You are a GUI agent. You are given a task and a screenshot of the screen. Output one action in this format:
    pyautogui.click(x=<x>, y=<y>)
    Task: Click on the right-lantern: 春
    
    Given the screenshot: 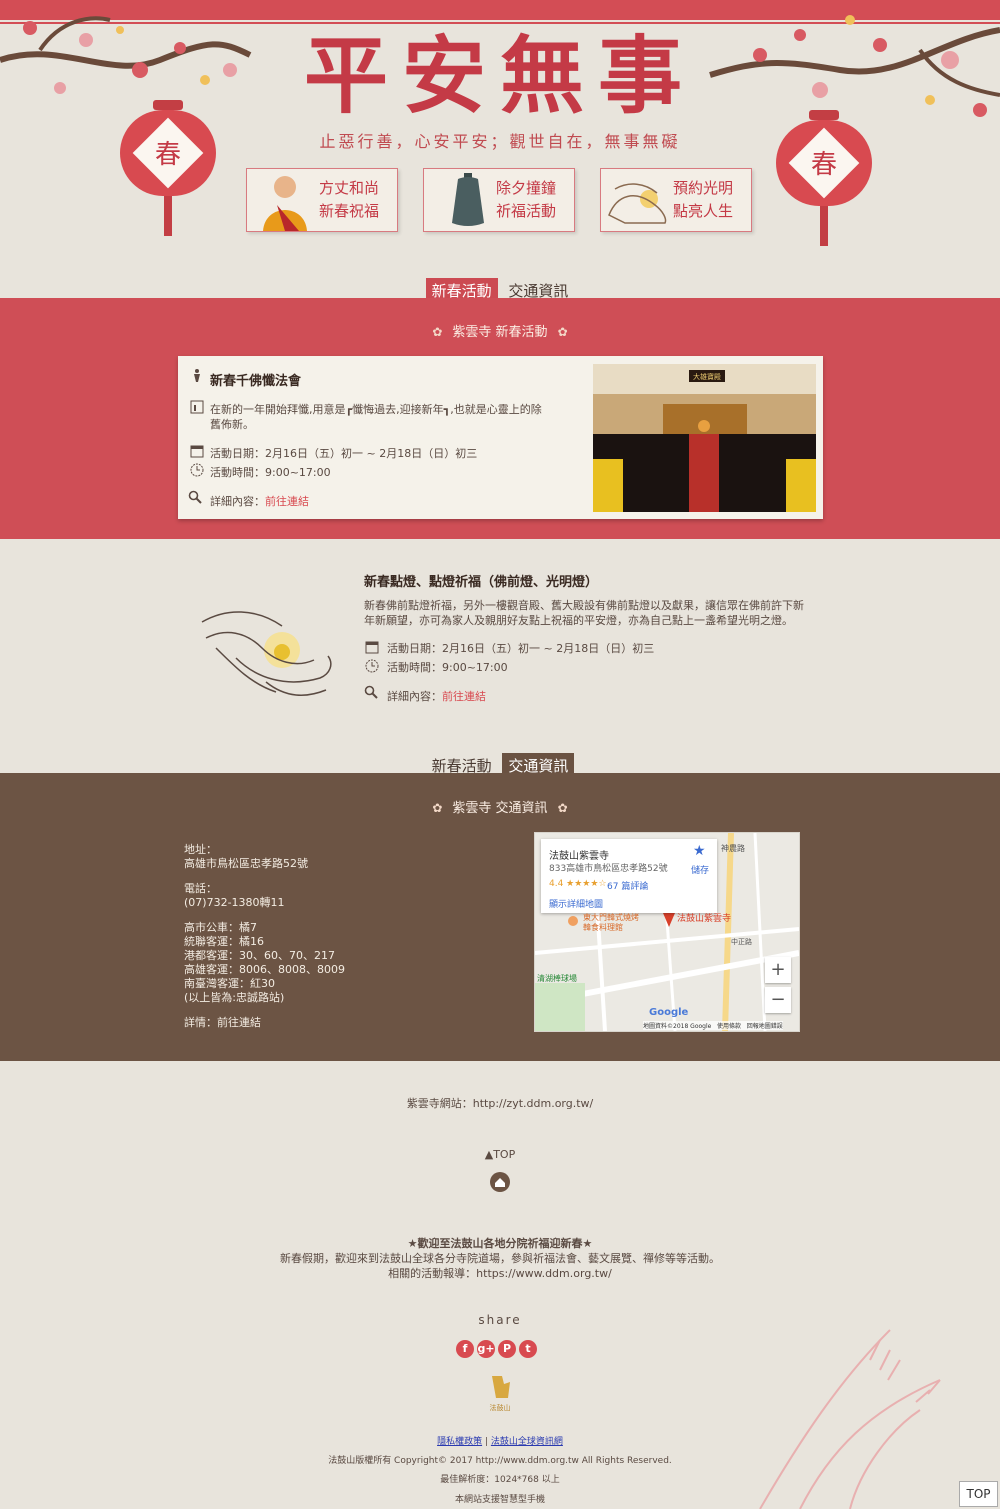 What is the action you would take?
    pyautogui.click(x=824, y=178)
    